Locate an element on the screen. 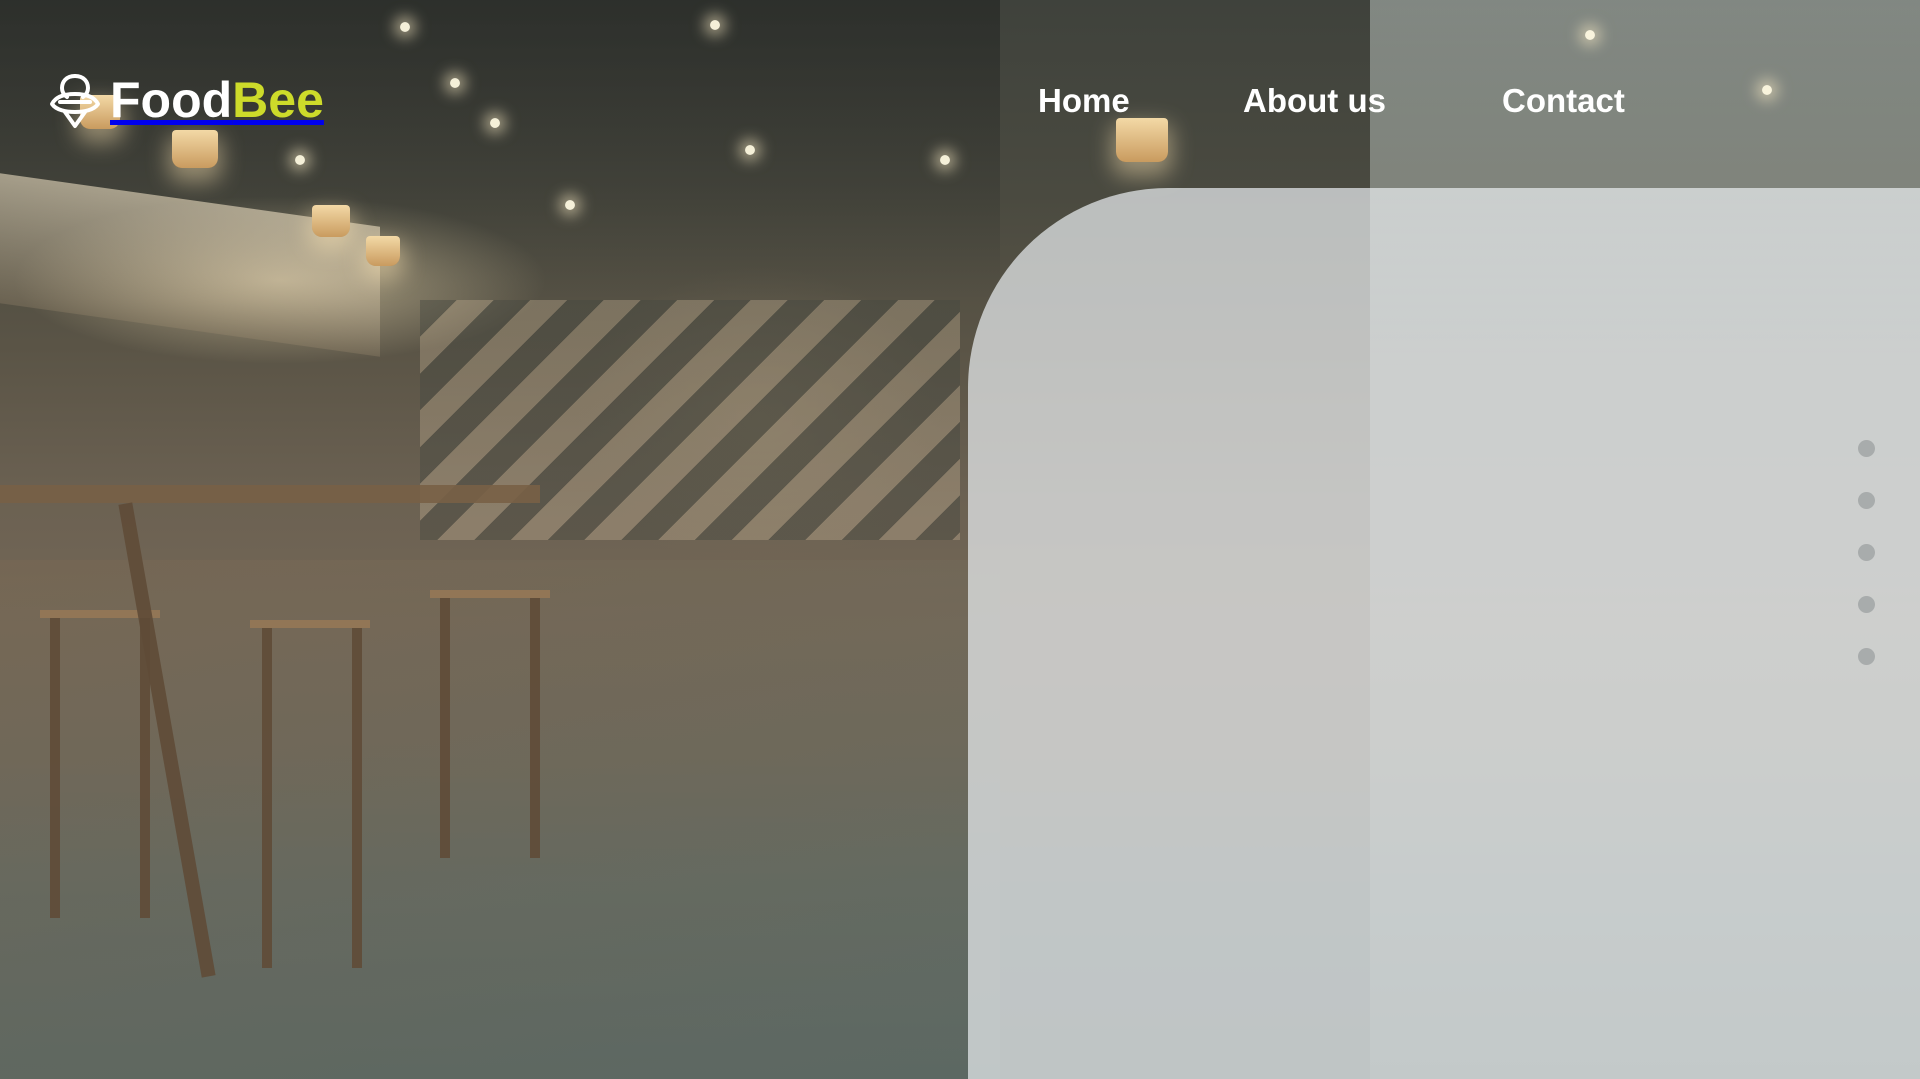  nav-link-about-us: About us is located at coordinates (1314, 101).